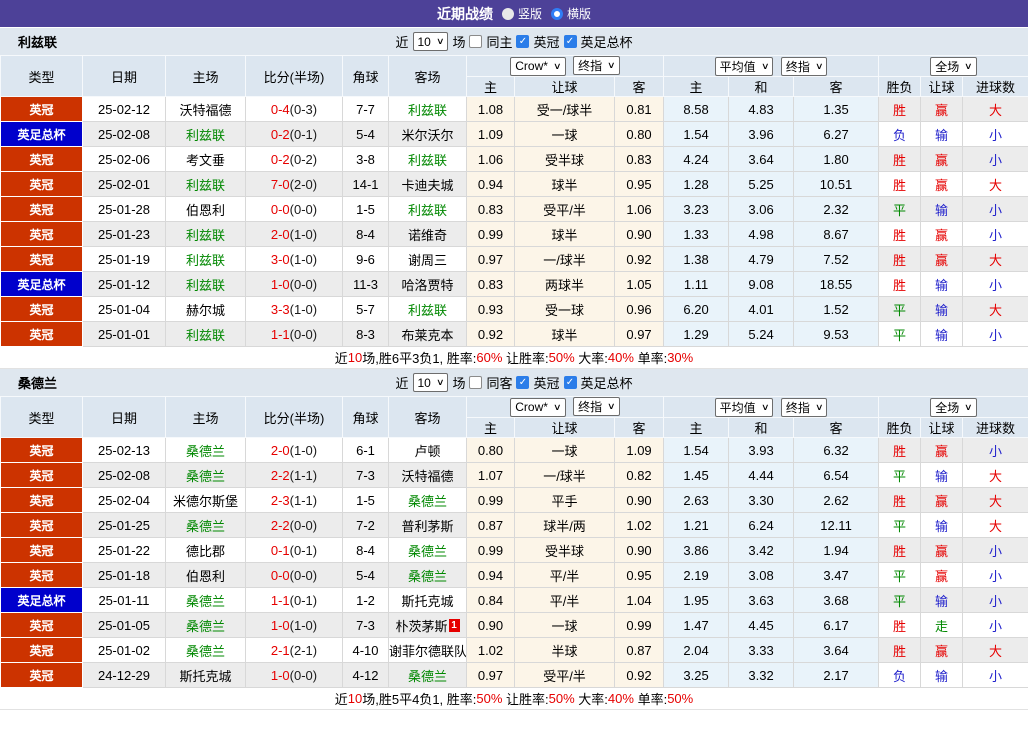 This screenshot has width=1028, height=733. What do you see at coordinates (205, 500) in the screenshot?
I see `home-team: 米德尔斯堡` at bounding box center [205, 500].